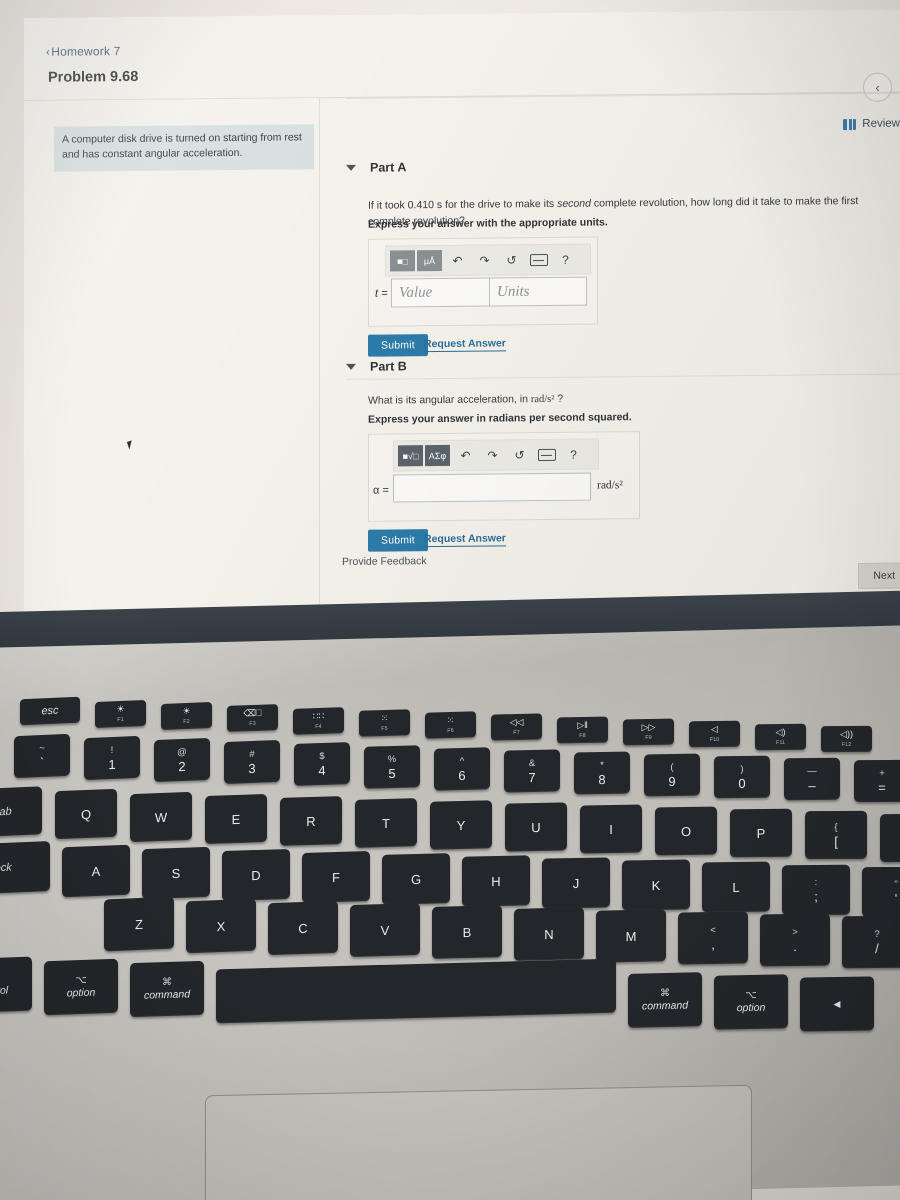  Describe the element at coordinates (416, 879) in the screenshot. I see `key-g: G` at that location.